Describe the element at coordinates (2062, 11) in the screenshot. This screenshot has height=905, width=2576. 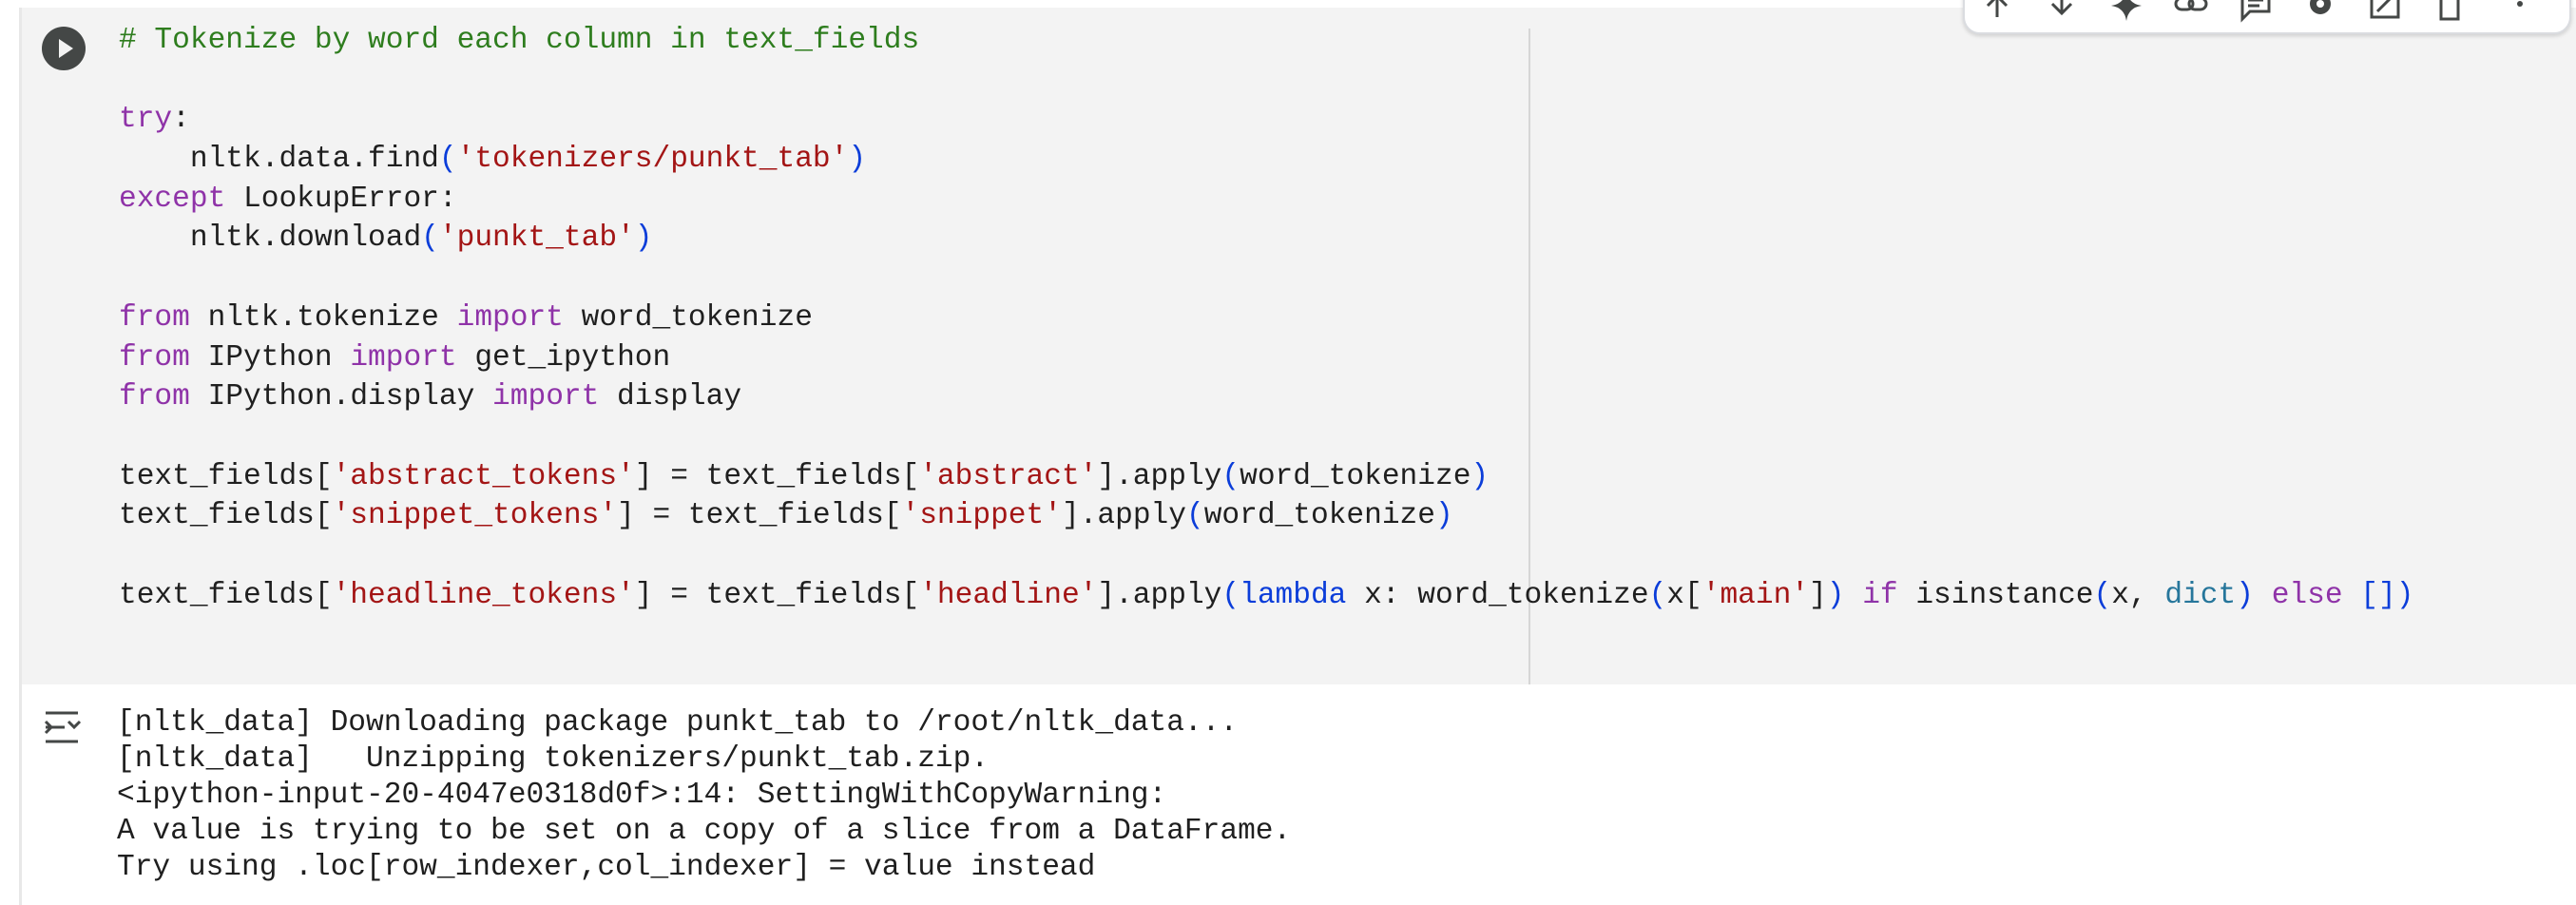
I see `move-down-icon` at that location.